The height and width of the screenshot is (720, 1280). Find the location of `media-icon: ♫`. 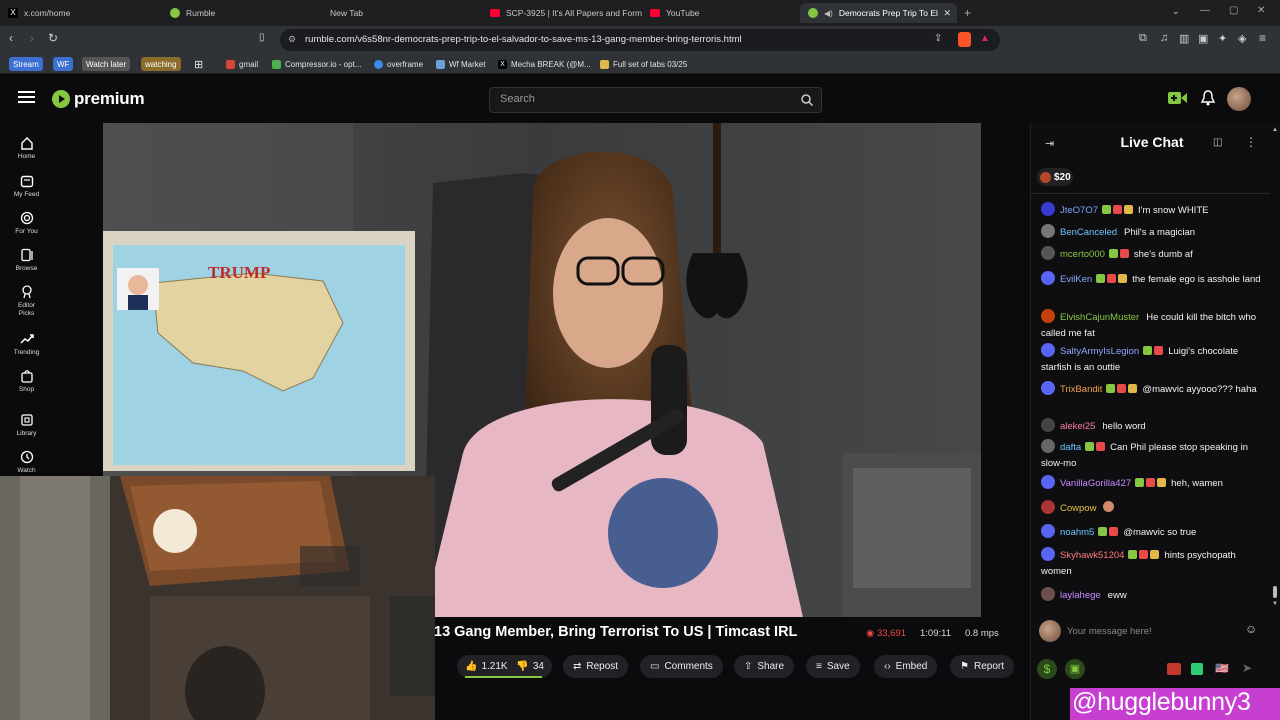

media-icon: ♫ is located at coordinates (1164, 38).